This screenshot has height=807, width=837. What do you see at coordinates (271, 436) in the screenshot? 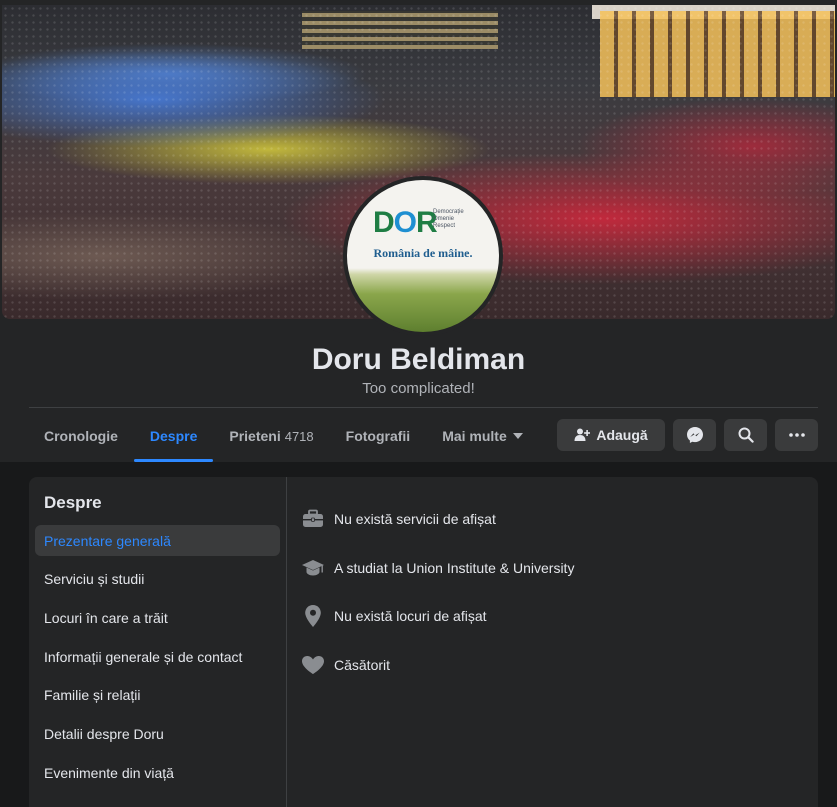
I see `tab-friends: Prieteni 4718` at bounding box center [271, 436].